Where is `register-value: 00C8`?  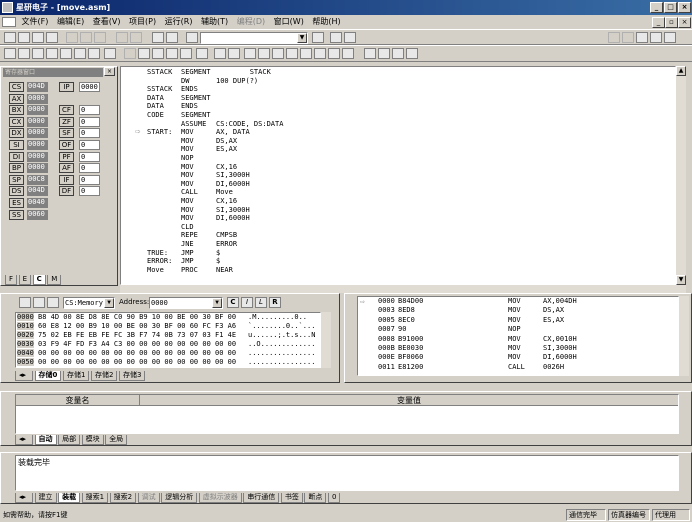 register-value: 00C8 is located at coordinates (37, 179).